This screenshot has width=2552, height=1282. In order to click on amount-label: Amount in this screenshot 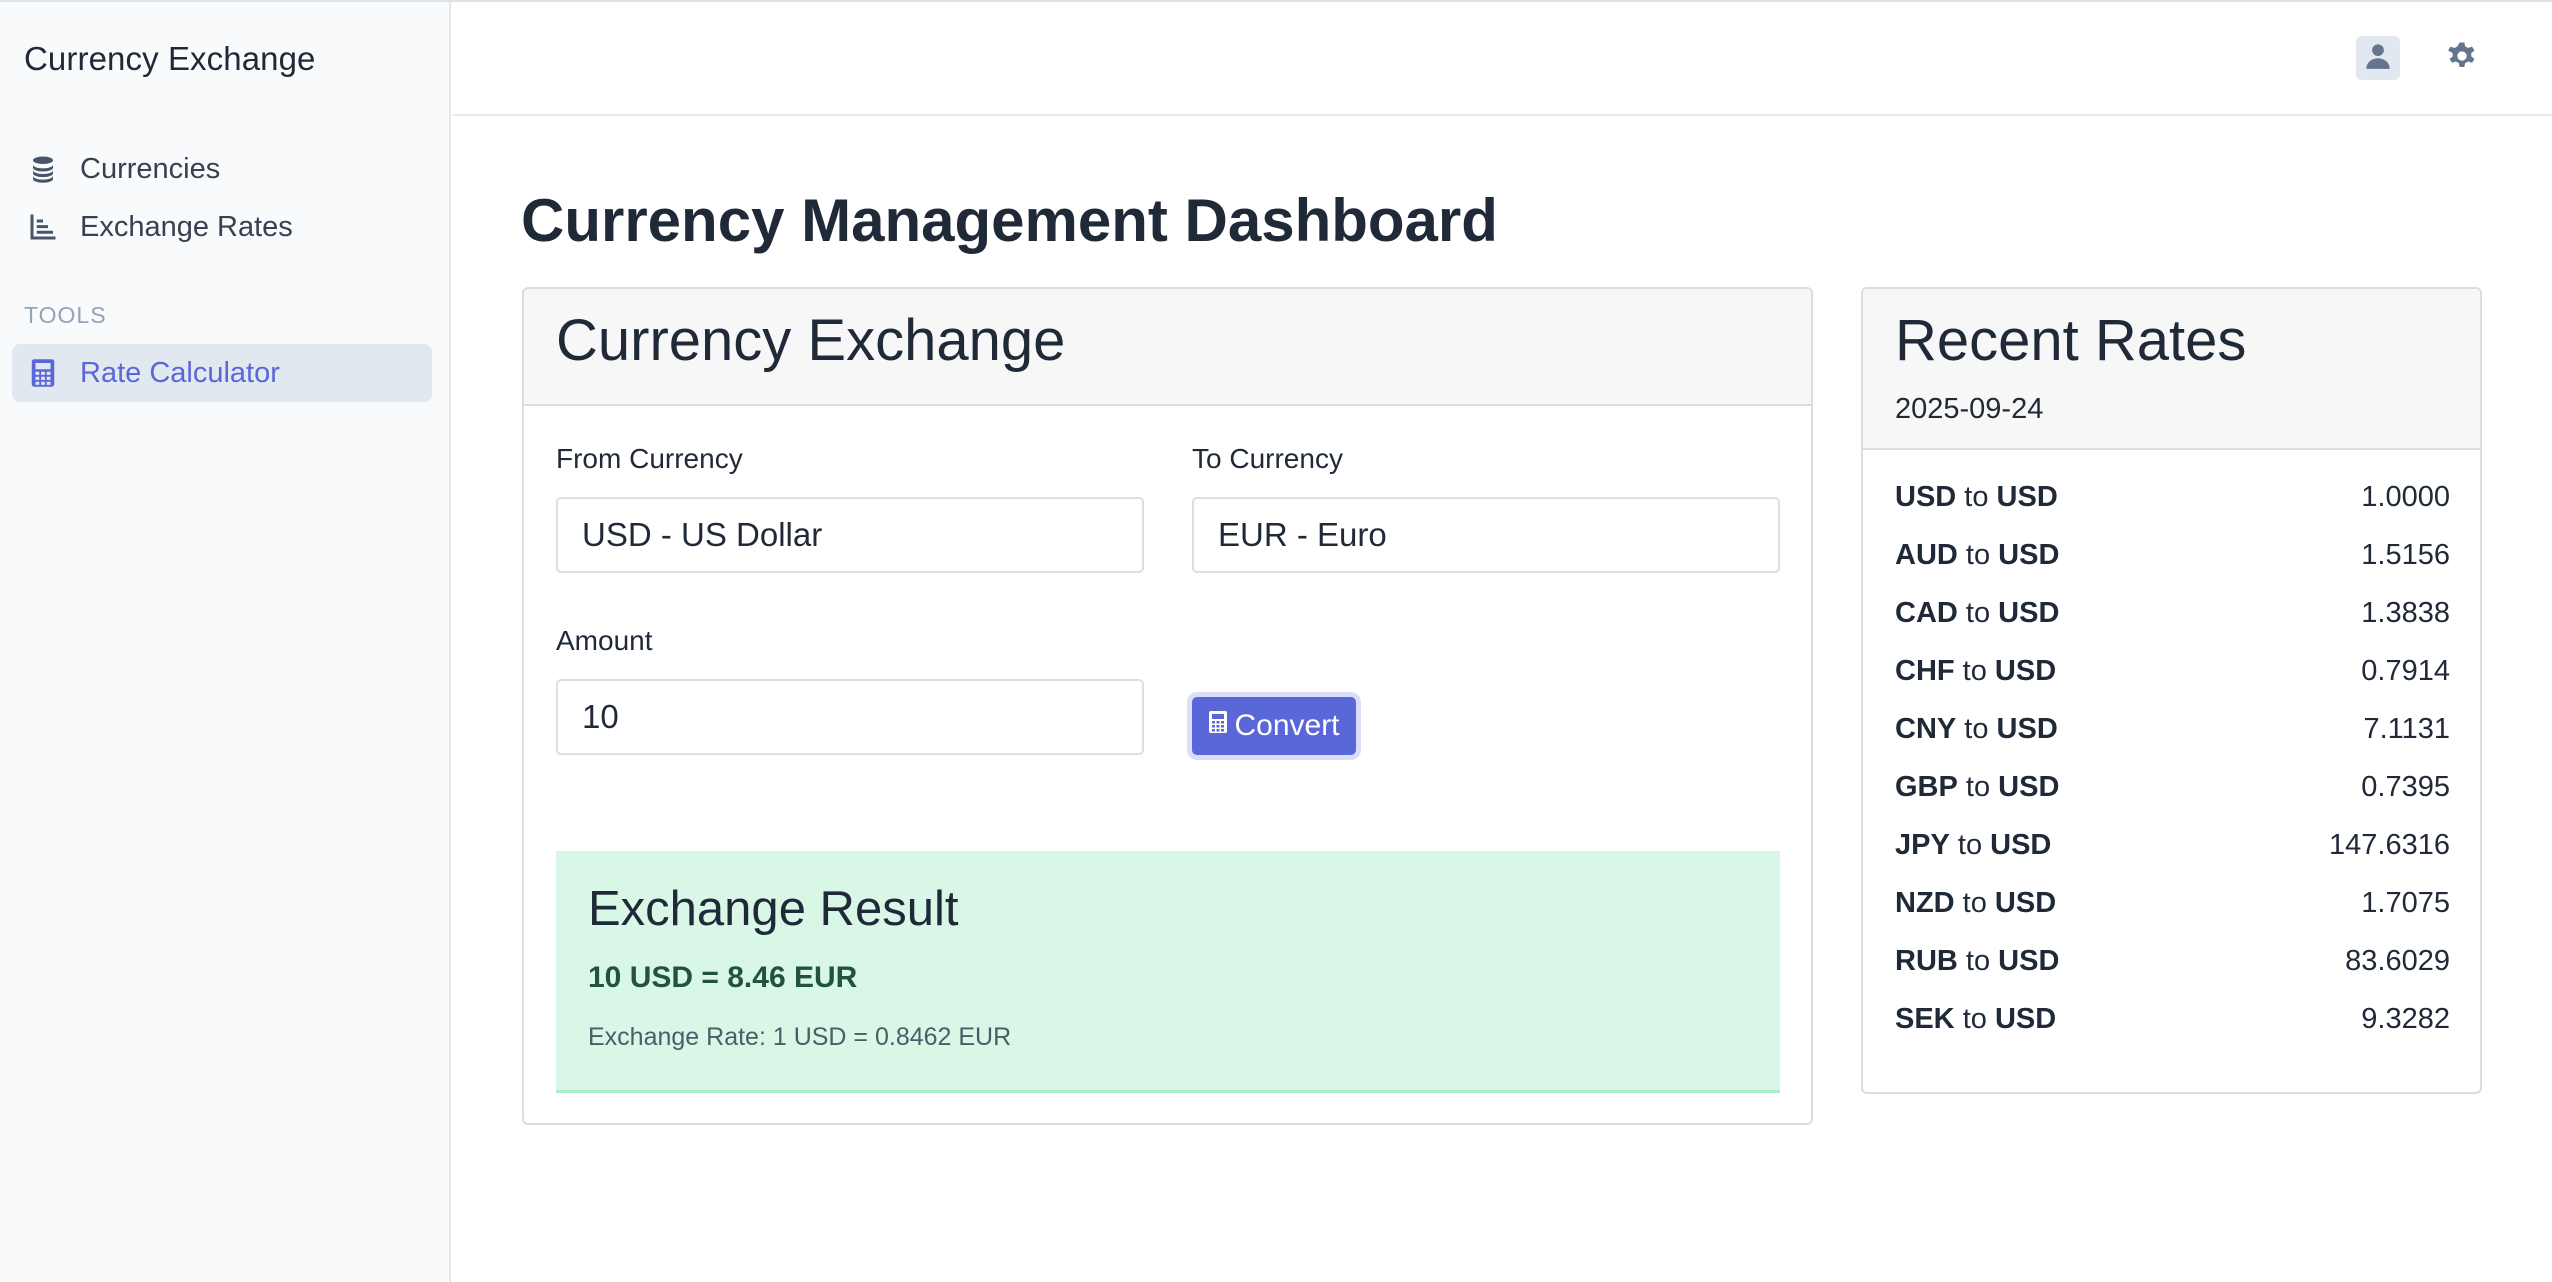, I will do `click(604, 640)`.